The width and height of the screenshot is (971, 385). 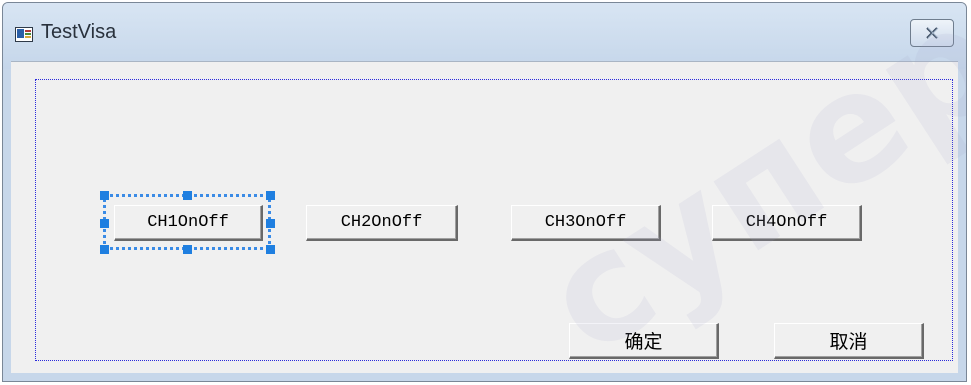 I want to click on ok-button: 确定, so click(x=644, y=341).